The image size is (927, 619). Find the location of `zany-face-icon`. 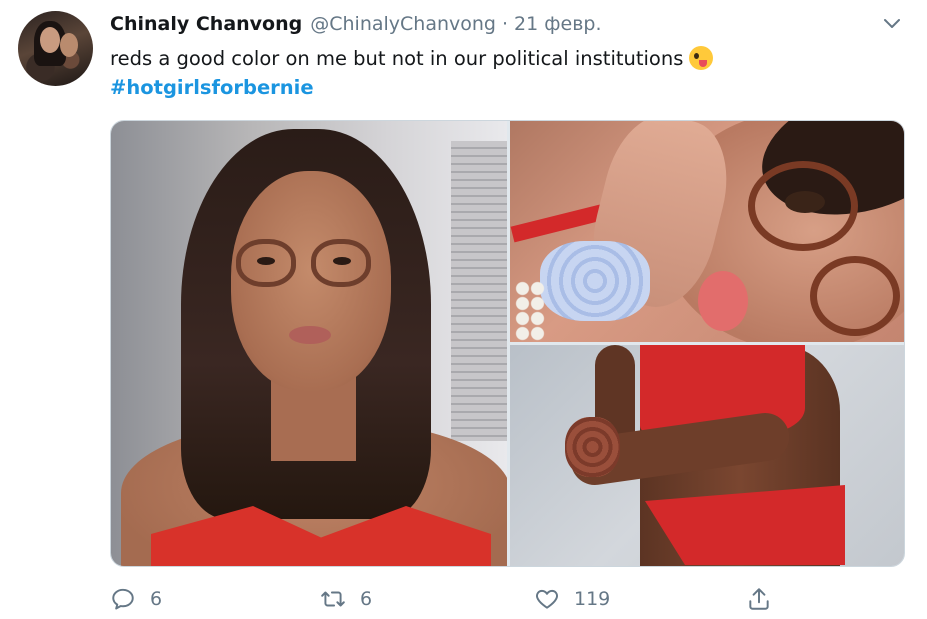

zany-face-icon is located at coordinates (701, 58).